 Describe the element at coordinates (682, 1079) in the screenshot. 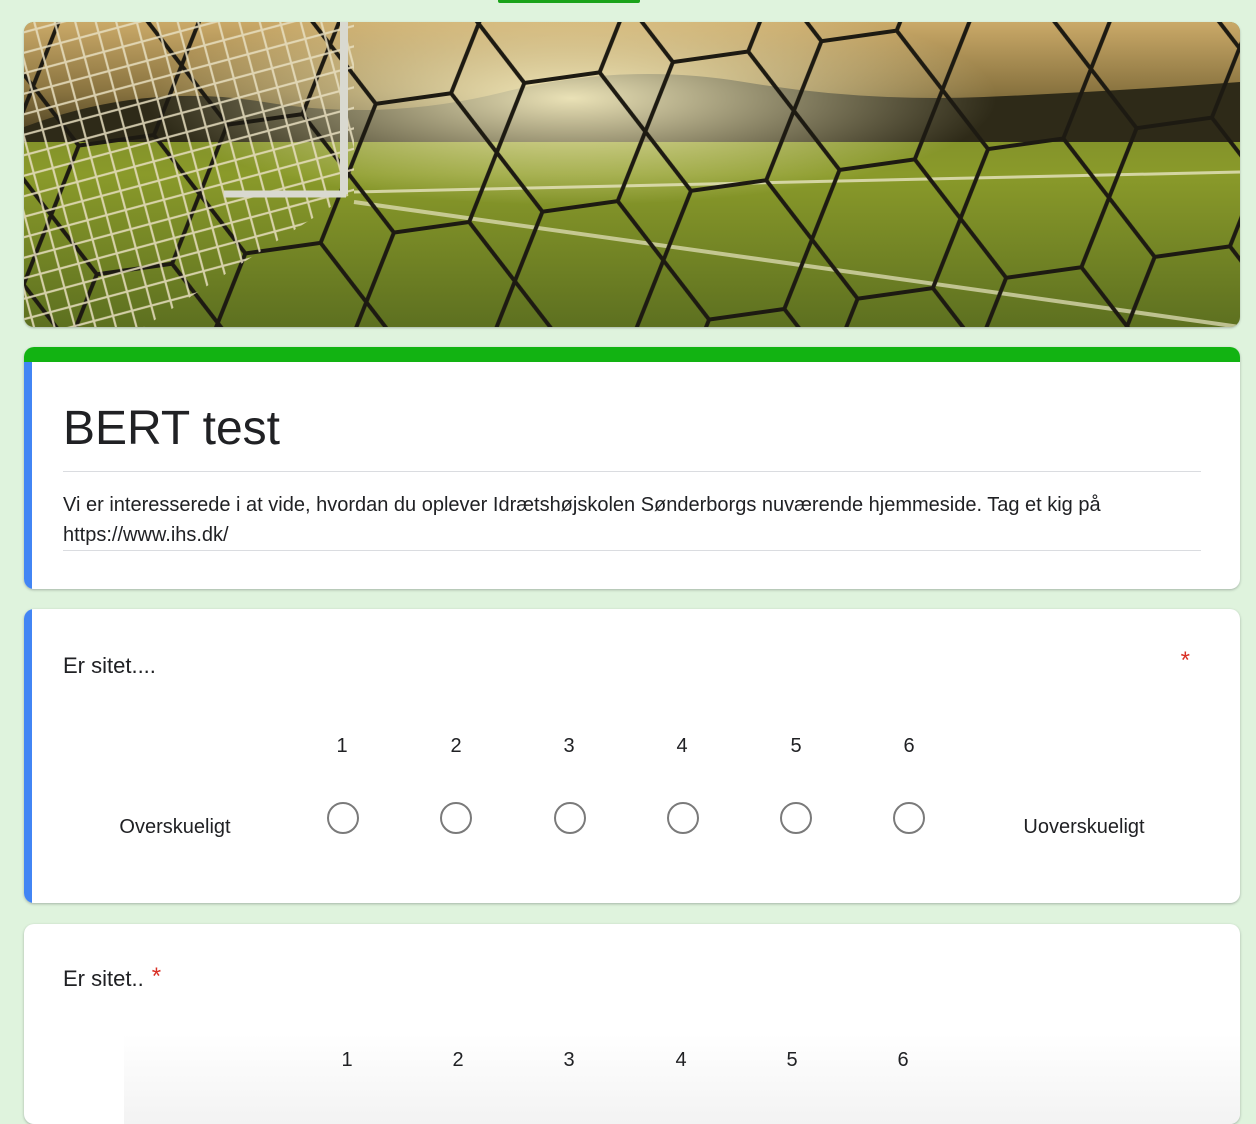

I see `scroll-fade` at that location.